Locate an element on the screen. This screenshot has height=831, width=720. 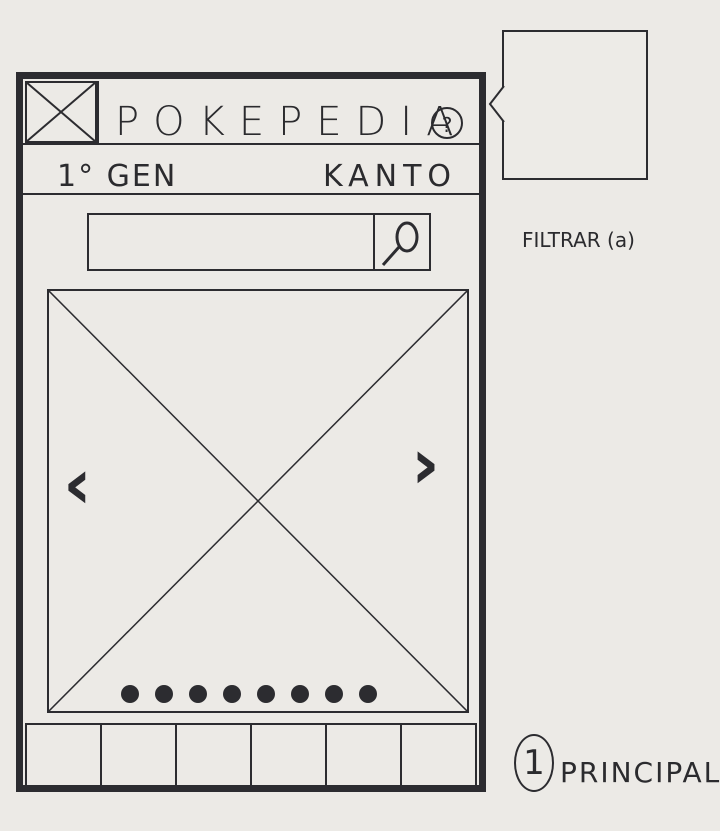
screen-name: PRINCIPAL is located at coordinates (640, 772).